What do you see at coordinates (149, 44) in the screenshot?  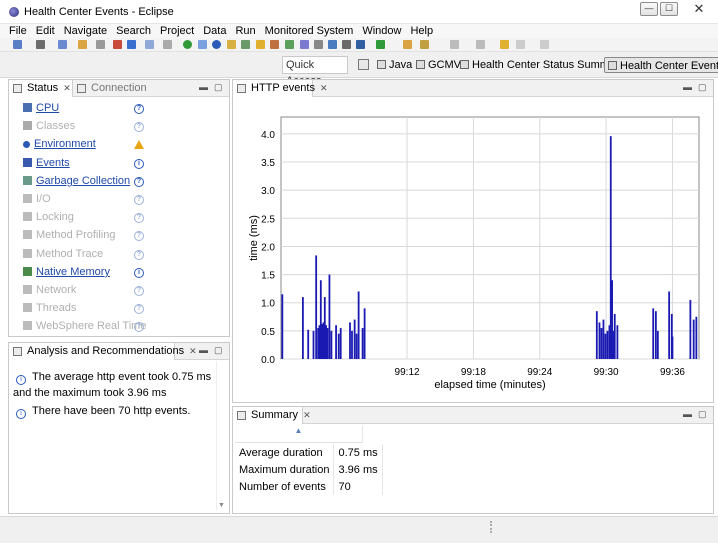 I see `mail-icon` at bounding box center [149, 44].